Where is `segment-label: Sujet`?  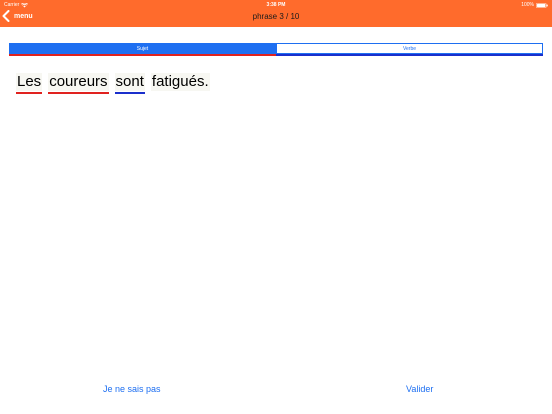
segment-label: Sujet is located at coordinates (142, 48).